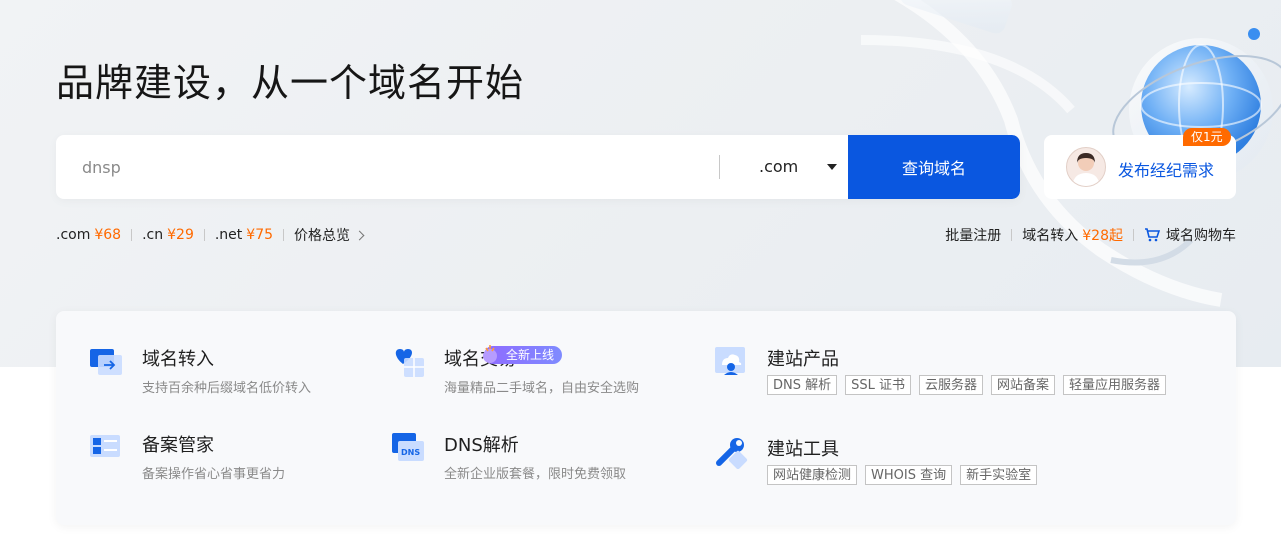  I want to click on tag-cloud-server: 云服务器, so click(951, 385).